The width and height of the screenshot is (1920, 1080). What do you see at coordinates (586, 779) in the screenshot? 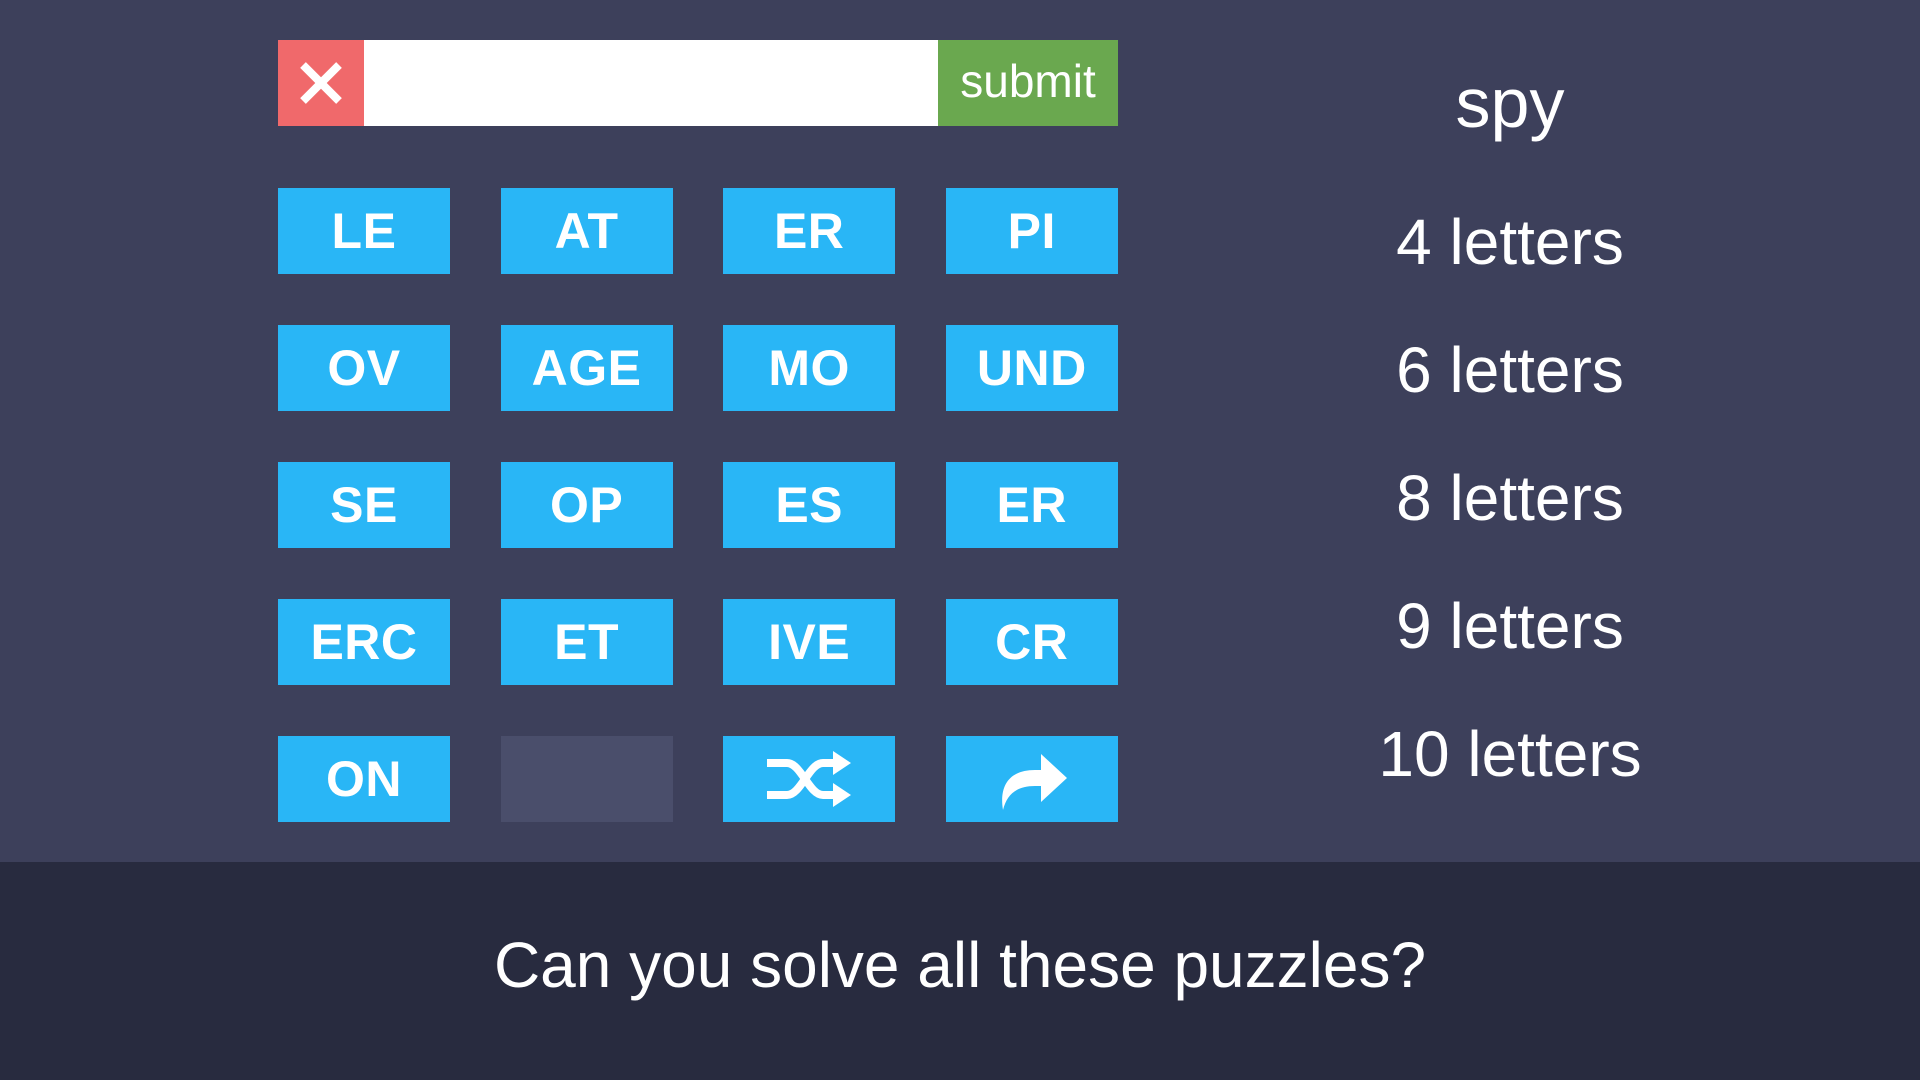
I see `empty-tile-slot` at bounding box center [586, 779].